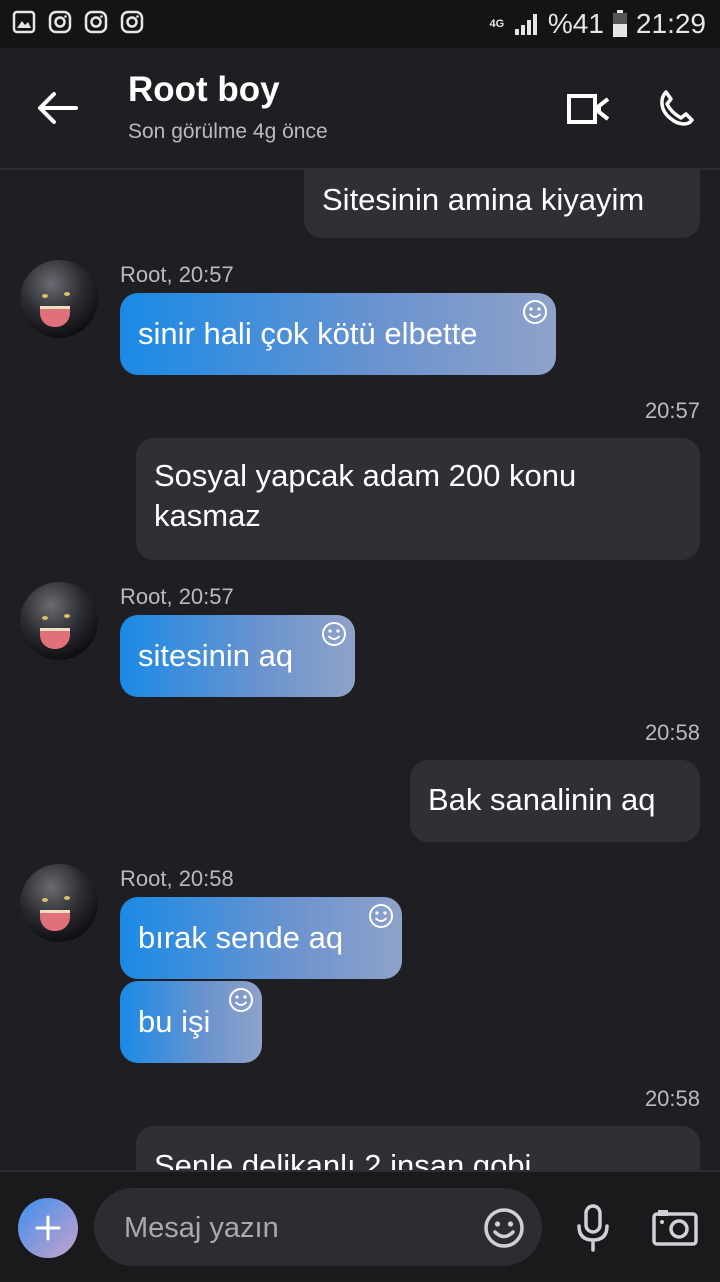 Image resolution: width=720 pixels, height=1282 pixels. What do you see at coordinates (619, 23) in the screenshot?
I see `battery-icon` at bounding box center [619, 23].